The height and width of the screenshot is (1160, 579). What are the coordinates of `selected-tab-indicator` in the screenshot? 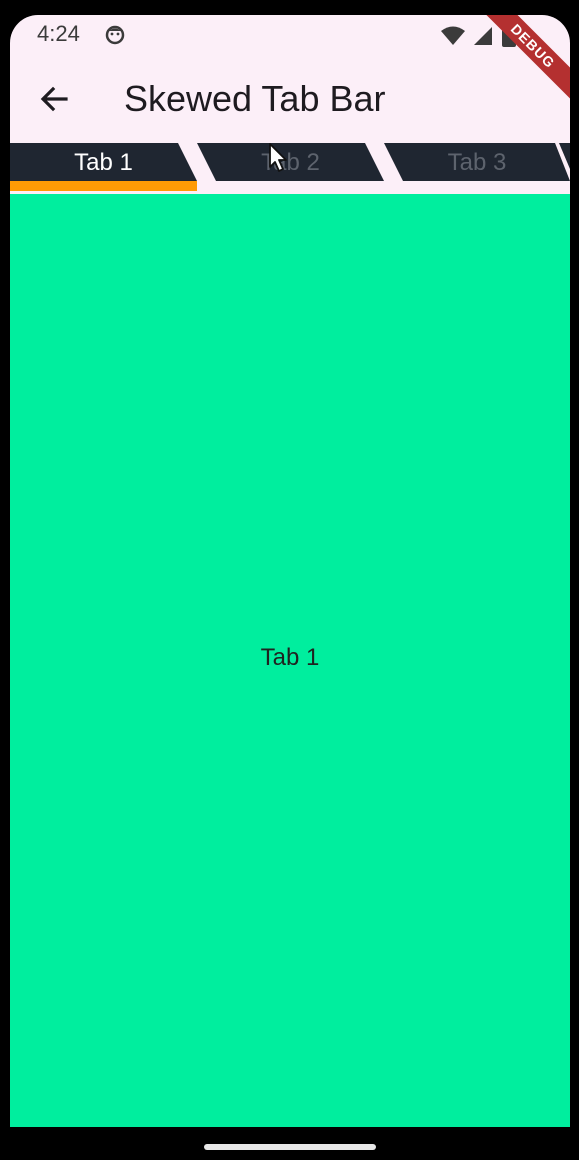 It's located at (103, 186).